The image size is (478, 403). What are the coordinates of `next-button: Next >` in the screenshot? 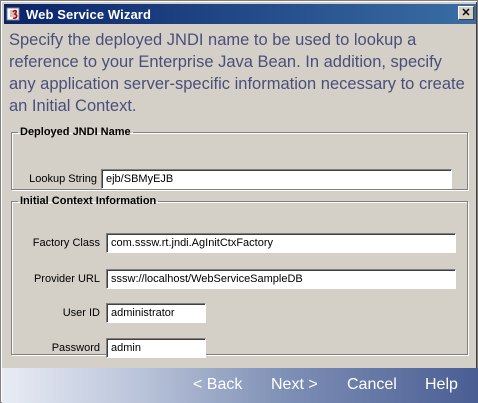 It's located at (294, 385).